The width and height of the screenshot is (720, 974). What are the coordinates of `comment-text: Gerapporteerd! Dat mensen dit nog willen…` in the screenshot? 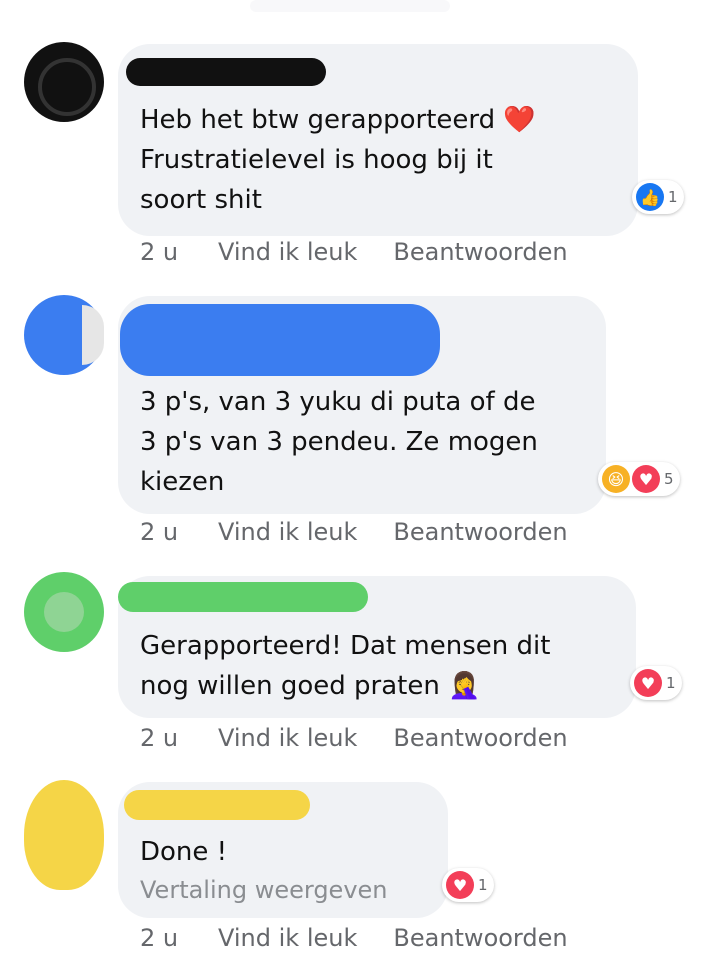 It's located at (345, 666).